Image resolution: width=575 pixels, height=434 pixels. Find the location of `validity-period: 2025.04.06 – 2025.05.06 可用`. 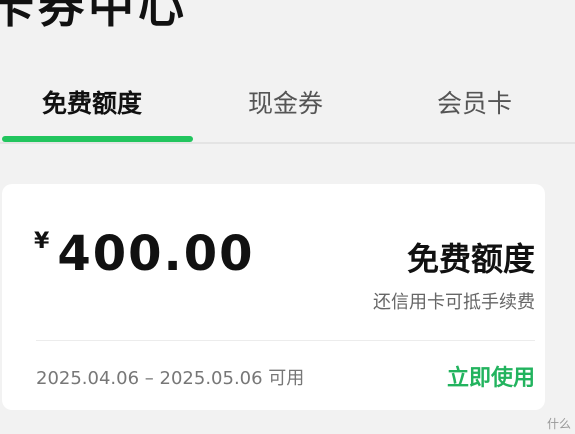

validity-period: 2025.04.06 – 2025.05.06 可用 is located at coordinates (170, 378).